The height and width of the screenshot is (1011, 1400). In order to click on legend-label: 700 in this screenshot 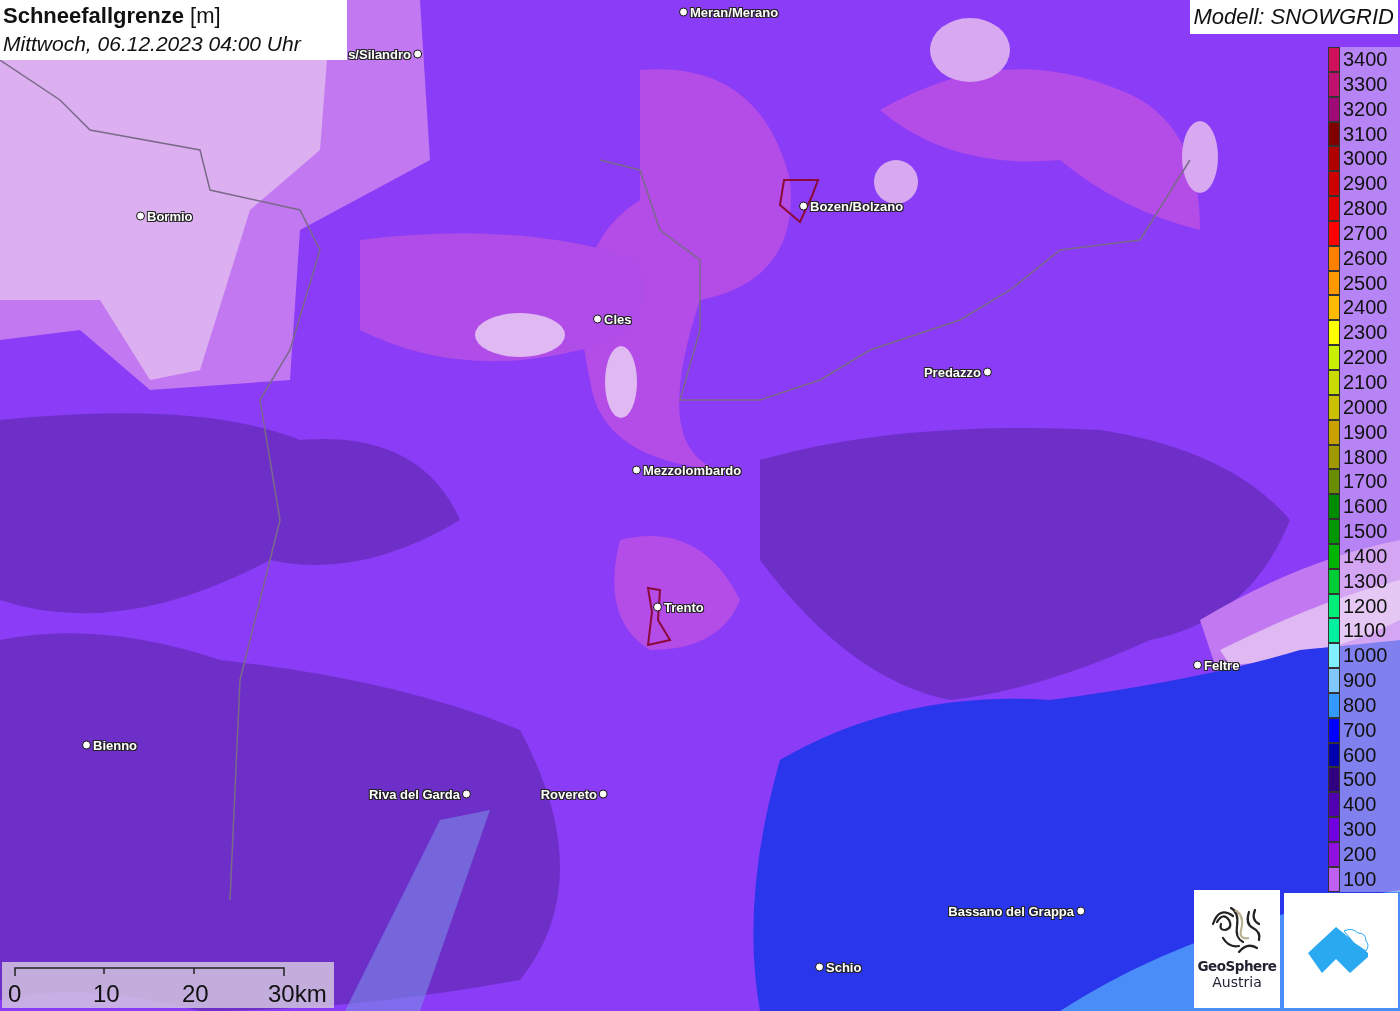, I will do `click(1359, 730)`.